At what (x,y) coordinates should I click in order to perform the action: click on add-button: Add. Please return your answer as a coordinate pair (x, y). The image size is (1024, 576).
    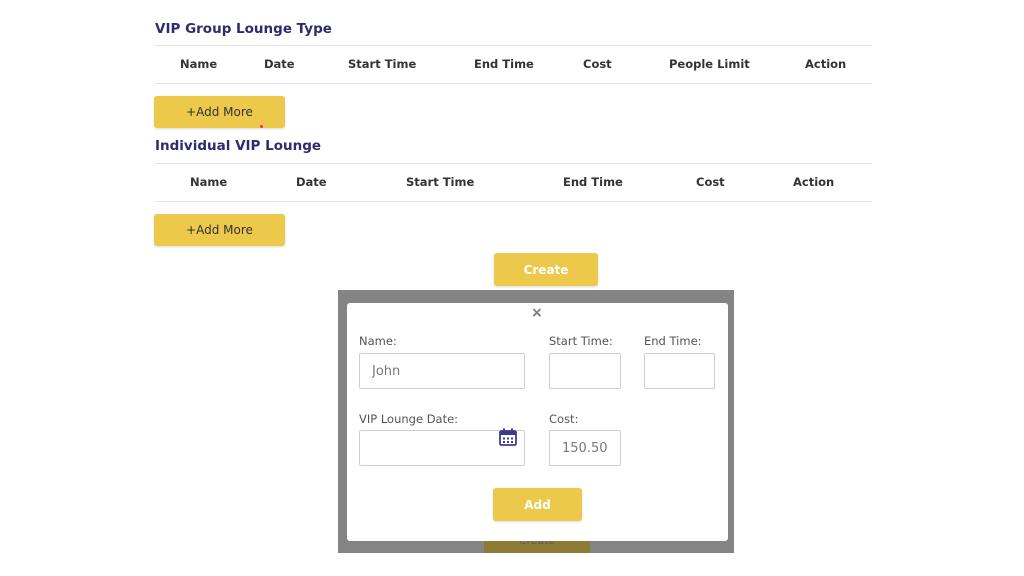
    Looking at the image, I should click on (537, 504).